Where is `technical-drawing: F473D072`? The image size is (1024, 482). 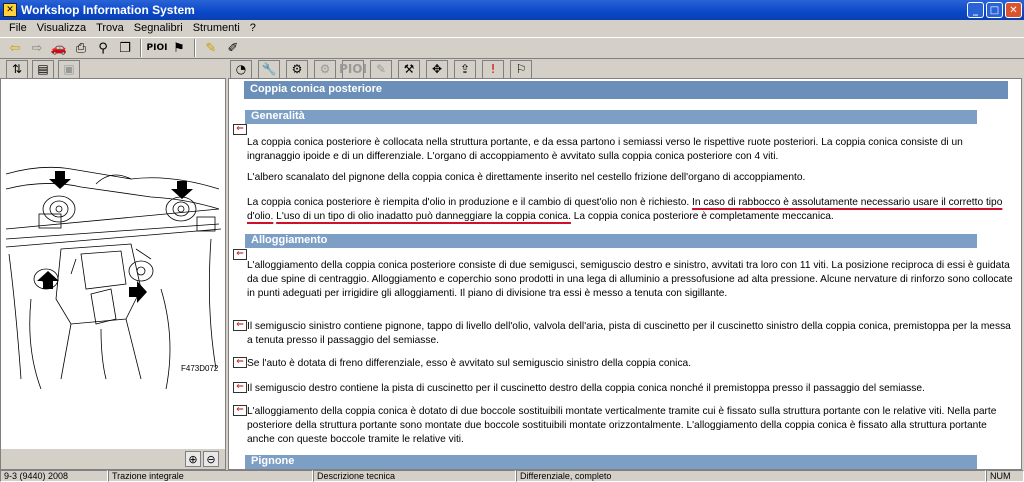
technical-drawing: F473D072 is located at coordinates (113, 278).